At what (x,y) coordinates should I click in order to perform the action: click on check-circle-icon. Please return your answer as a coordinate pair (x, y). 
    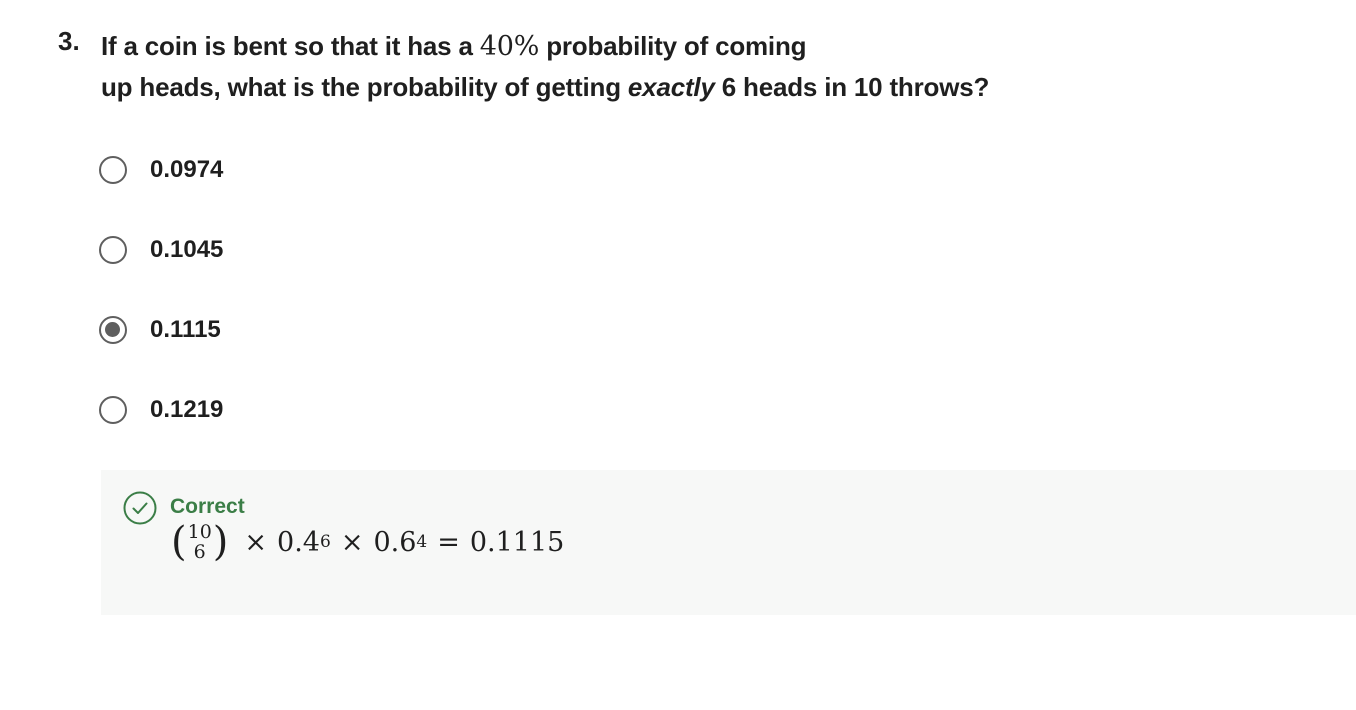
    Looking at the image, I should click on (140, 508).